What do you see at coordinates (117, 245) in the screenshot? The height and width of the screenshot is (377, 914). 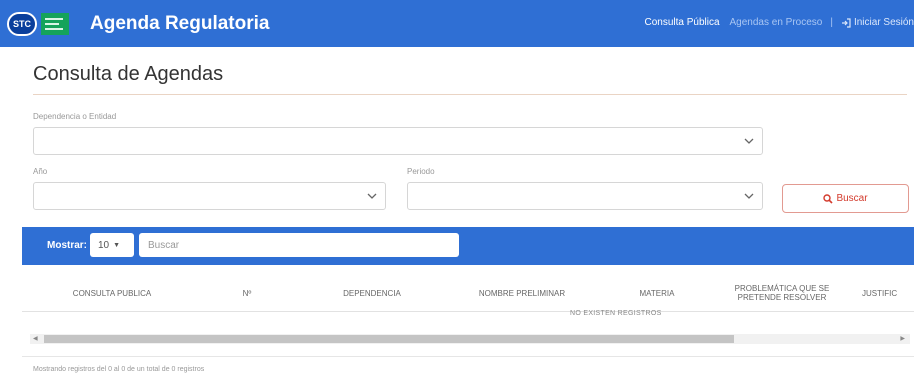 I see `caret-down-icon: ▼` at bounding box center [117, 245].